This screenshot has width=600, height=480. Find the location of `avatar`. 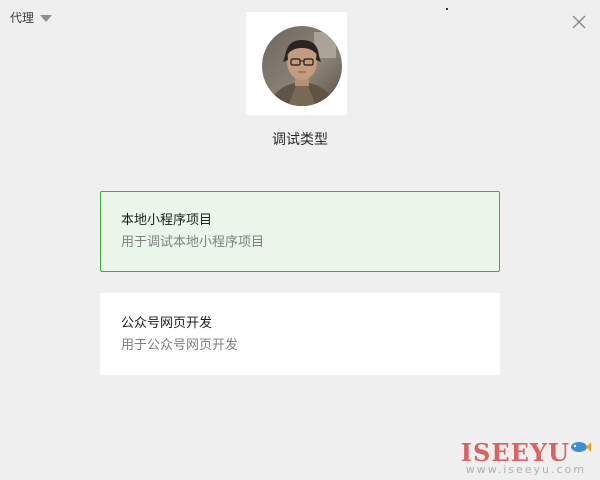

avatar is located at coordinates (302, 66).